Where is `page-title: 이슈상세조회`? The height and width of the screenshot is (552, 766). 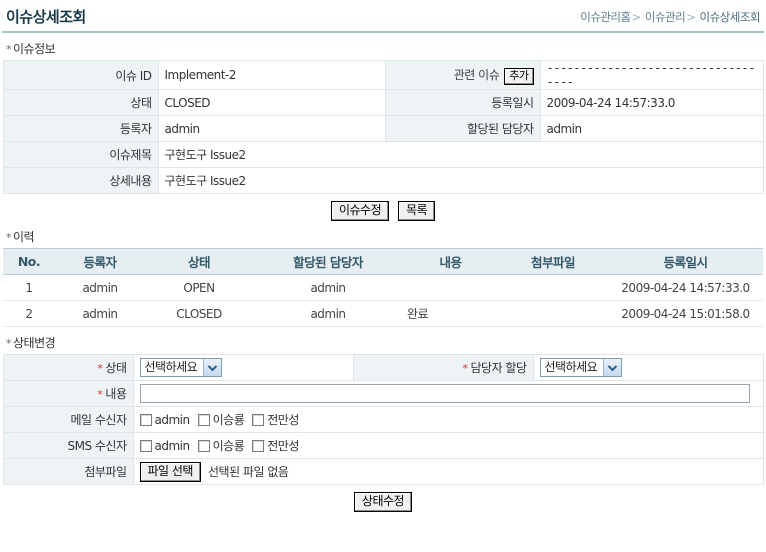 page-title: 이슈상세조회 is located at coordinates (46, 17).